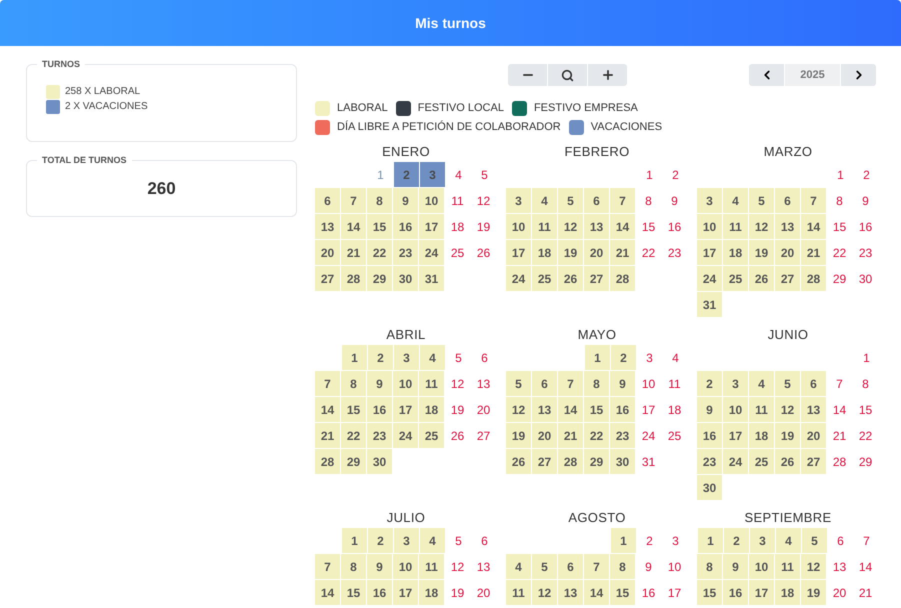 The height and width of the screenshot is (608, 901). What do you see at coordinates (586, 108) in the screenshot?
I see `legend-label: FESTIVO EMPRESA` at bounding box center [586, 108].